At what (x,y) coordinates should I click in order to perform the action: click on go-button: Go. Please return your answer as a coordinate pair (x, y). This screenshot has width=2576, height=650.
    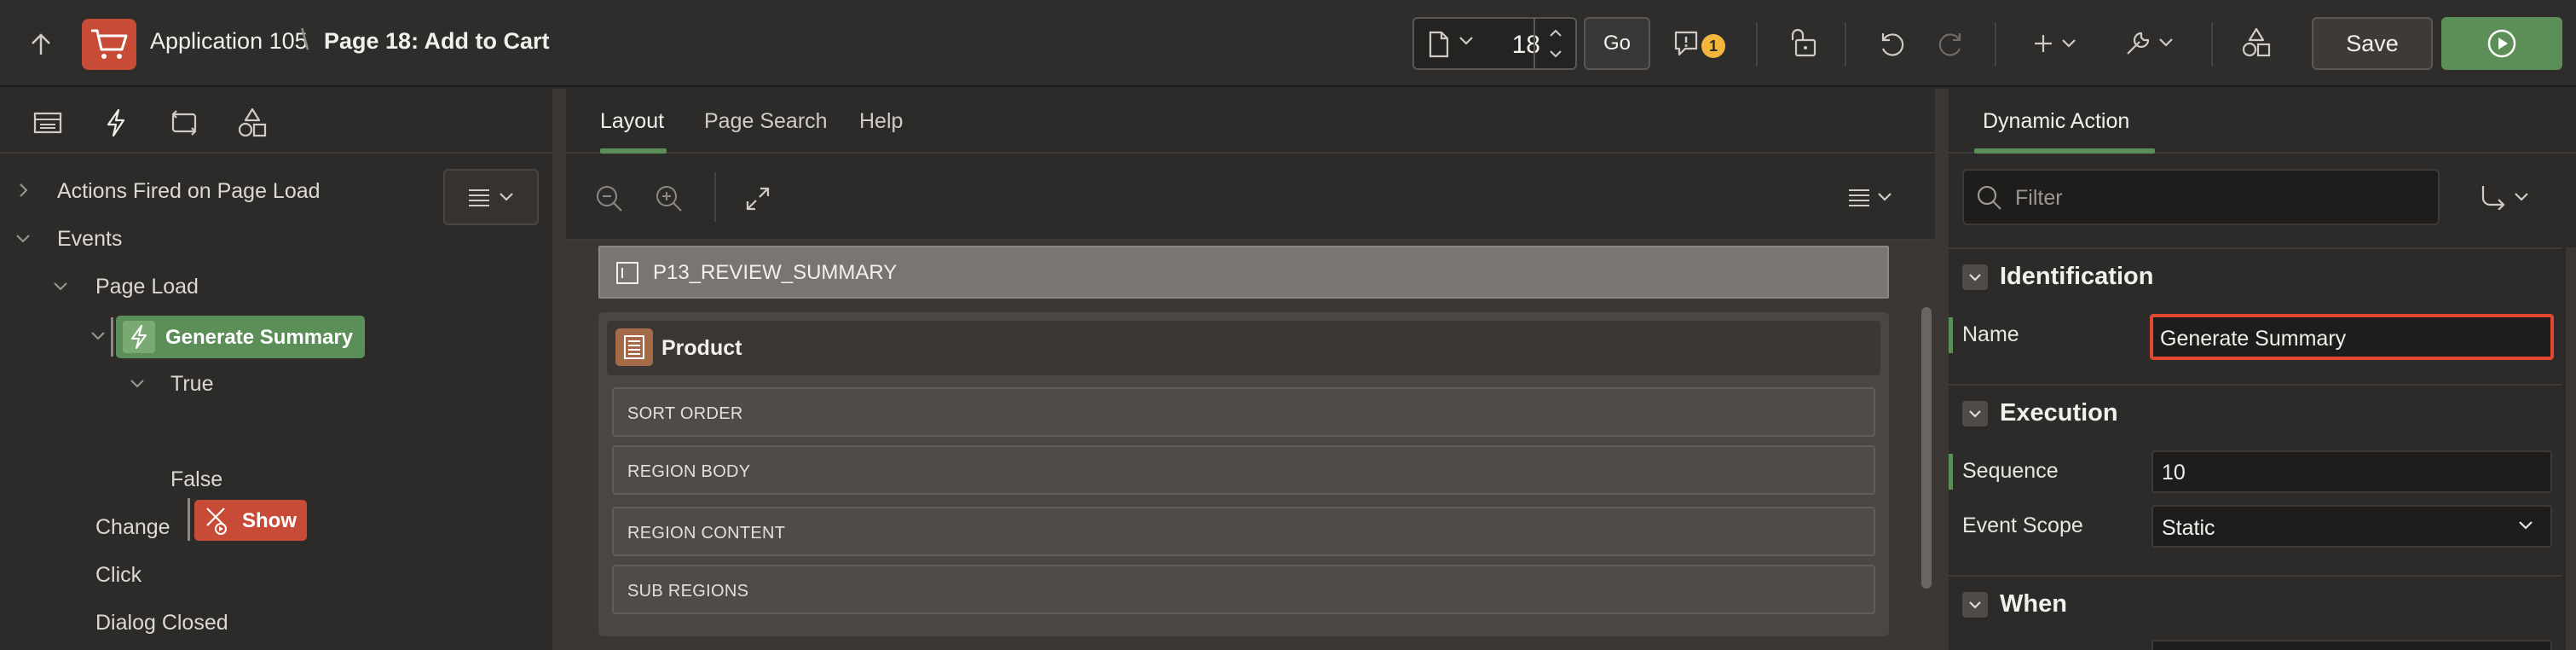
    Looking at the image, I should click on (1617, 43).